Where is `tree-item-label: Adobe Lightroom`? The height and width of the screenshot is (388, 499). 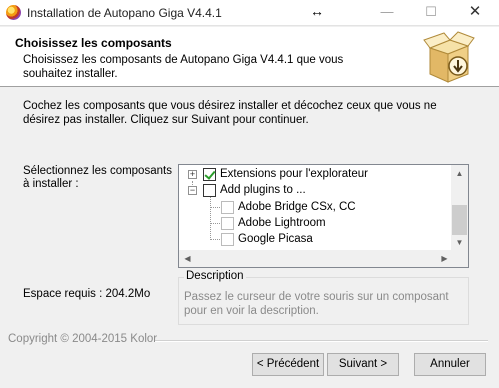 tree-item-label: Adobe Lightroom is located at coordinates (282, 223).